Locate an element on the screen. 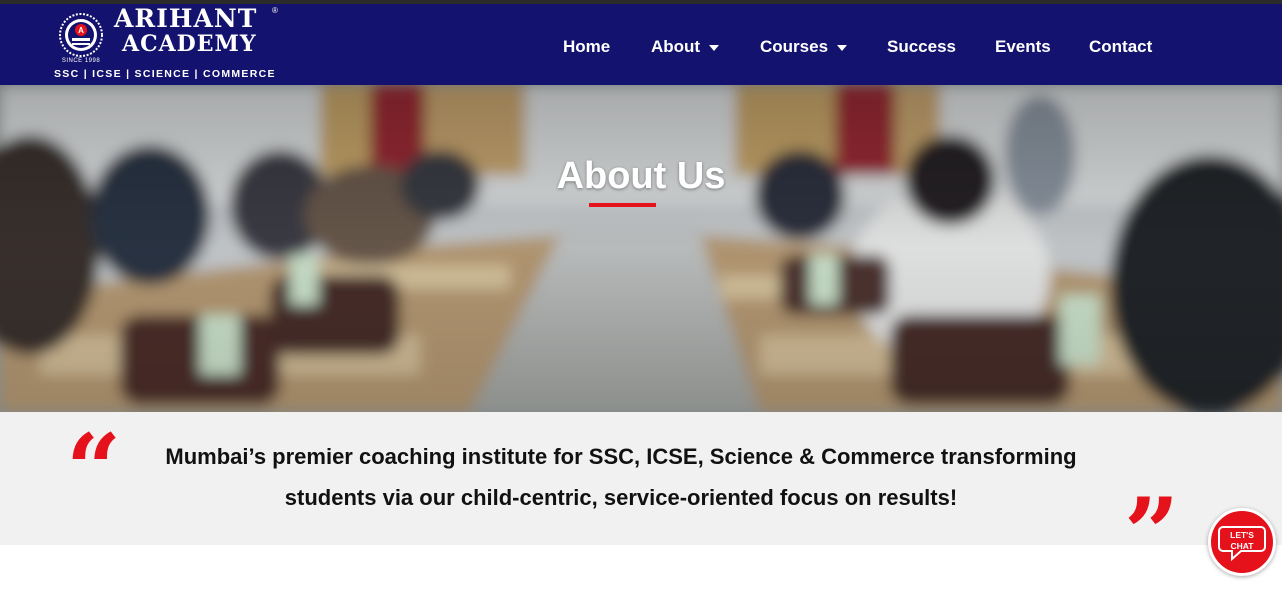 The image size is (1282, 590). nav-home: Home is located at coordinates (586, 47).